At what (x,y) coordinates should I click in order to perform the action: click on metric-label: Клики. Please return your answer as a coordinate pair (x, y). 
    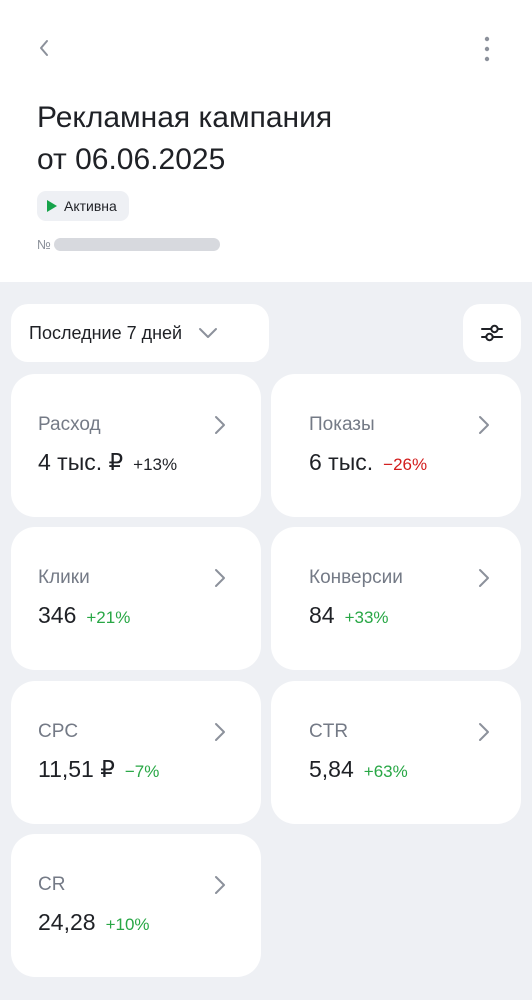
    Looking at the image, I should click on (64, 577).